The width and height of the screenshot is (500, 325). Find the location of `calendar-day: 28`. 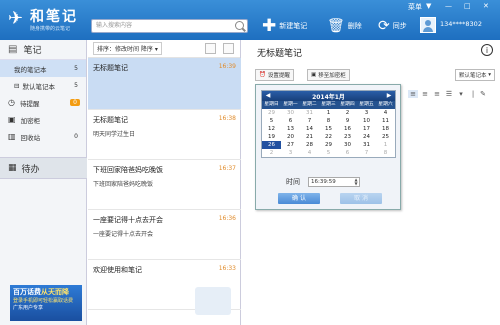

calendar-day: 28 is located at coordinates (309, 145).